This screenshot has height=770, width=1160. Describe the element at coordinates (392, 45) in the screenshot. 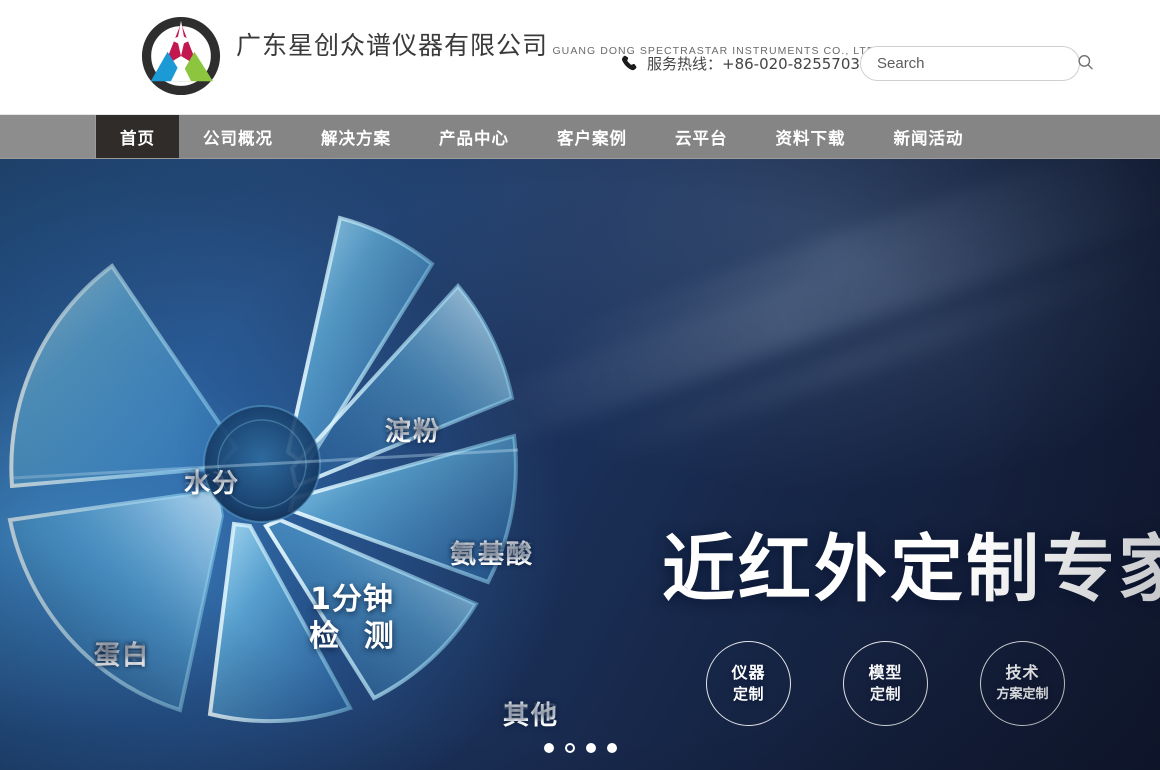

I see `brand-name-cn: 广东星创众谱仪器有限公司` at that location.